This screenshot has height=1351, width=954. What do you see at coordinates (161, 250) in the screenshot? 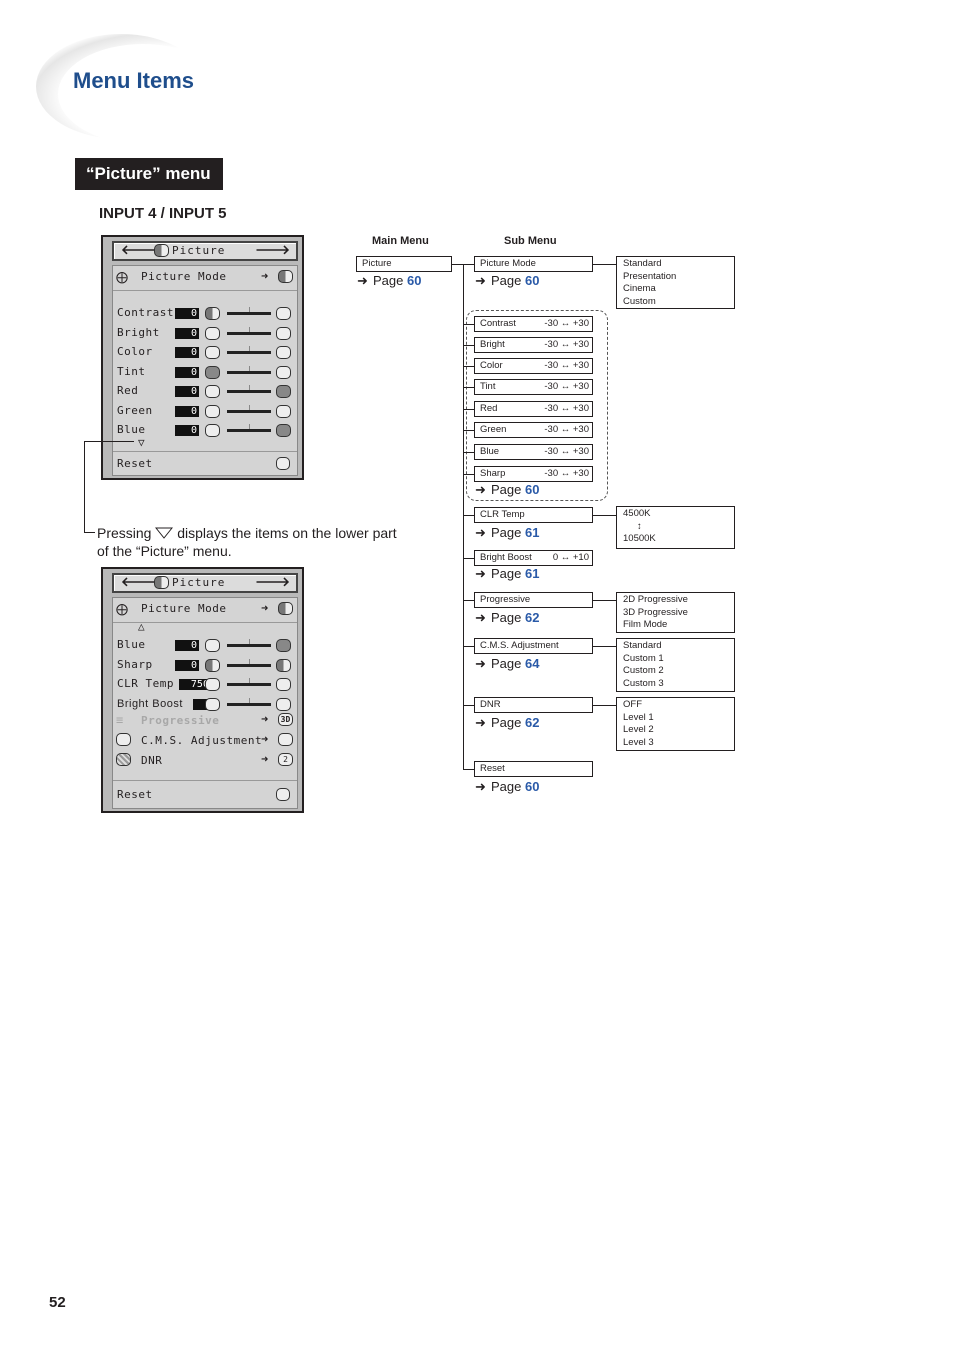
I see `picture-icon` at bounding box center [161, 250].